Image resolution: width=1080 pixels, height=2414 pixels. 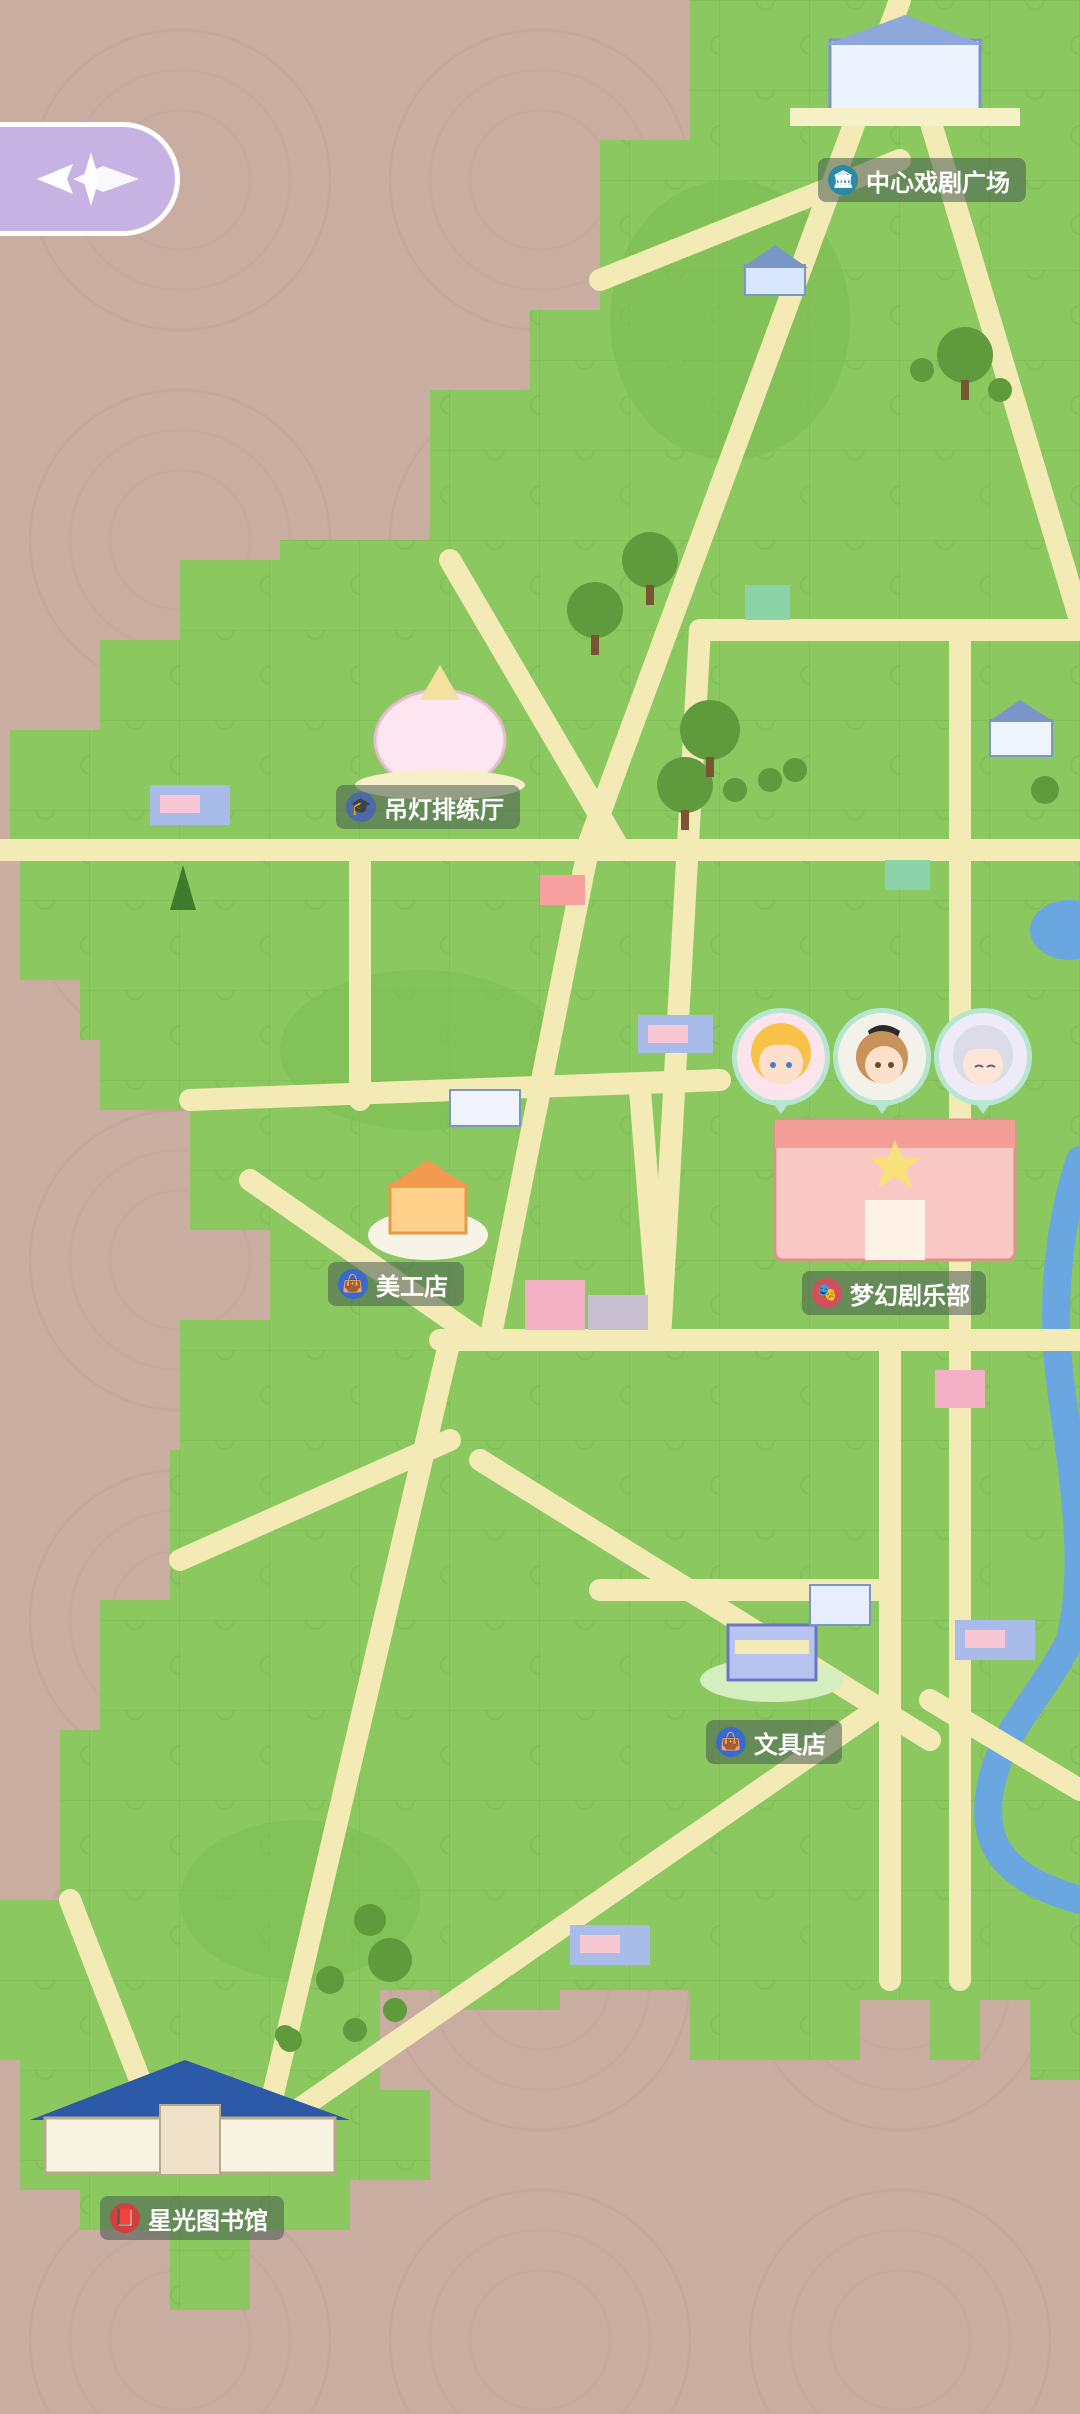 I want to click on blonde-girl-avatar-icon, so click(x=781, y=1054).